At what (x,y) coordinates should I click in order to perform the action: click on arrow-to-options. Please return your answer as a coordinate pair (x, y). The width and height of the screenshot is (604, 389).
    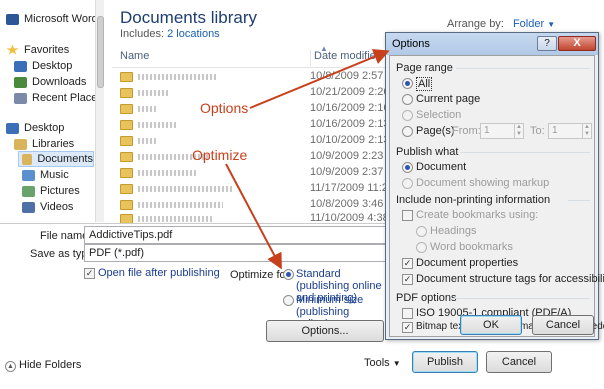
    Looking at the image, I should click on (319, 79).